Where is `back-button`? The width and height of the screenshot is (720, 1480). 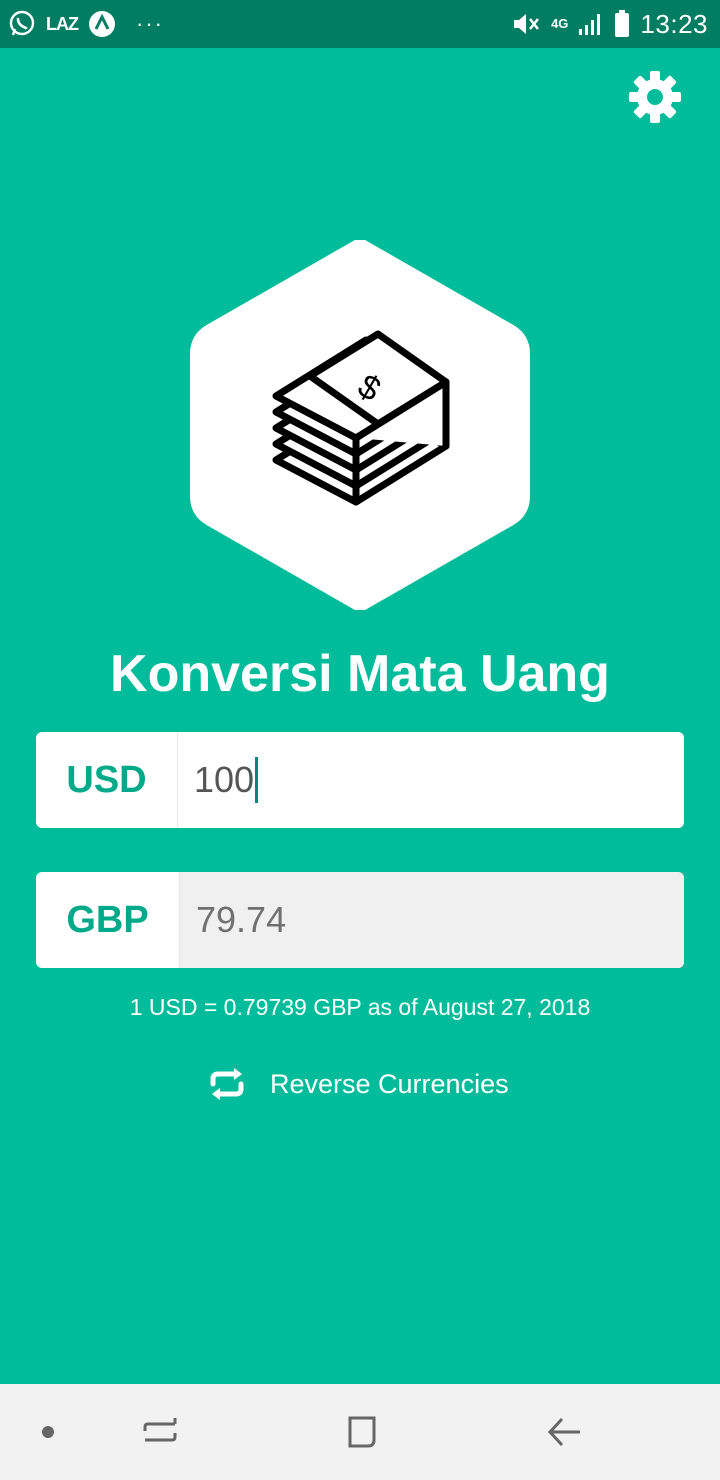
back-button is located at coordinates (564, 1432).